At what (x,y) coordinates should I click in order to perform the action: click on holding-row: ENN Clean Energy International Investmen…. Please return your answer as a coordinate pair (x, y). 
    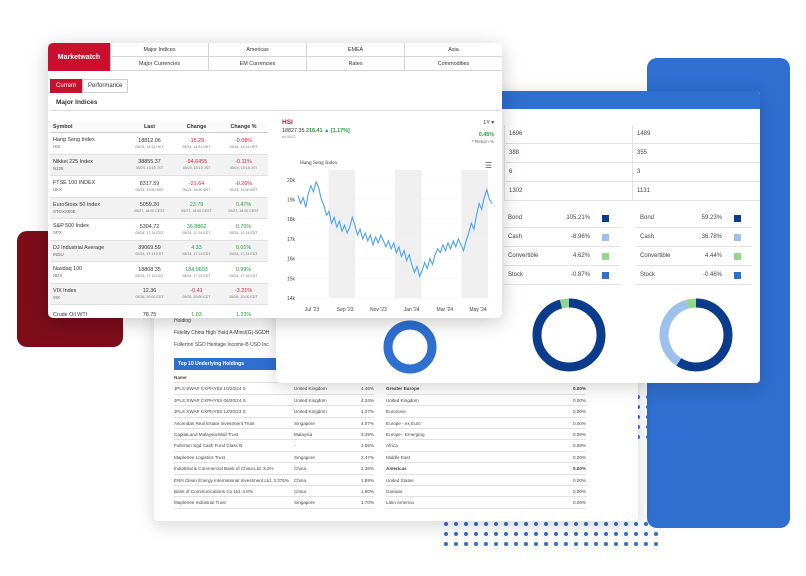
    Looking at the image, I should click on (274, 480).